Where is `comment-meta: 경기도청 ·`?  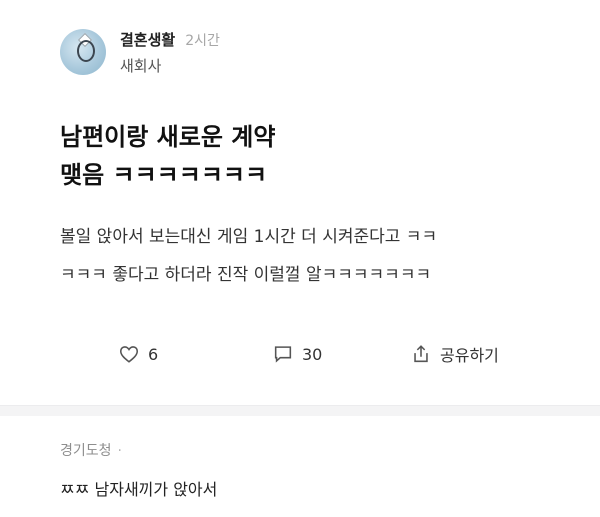 comment-meta: 경기도청 · is located at coordinates (300, 450).